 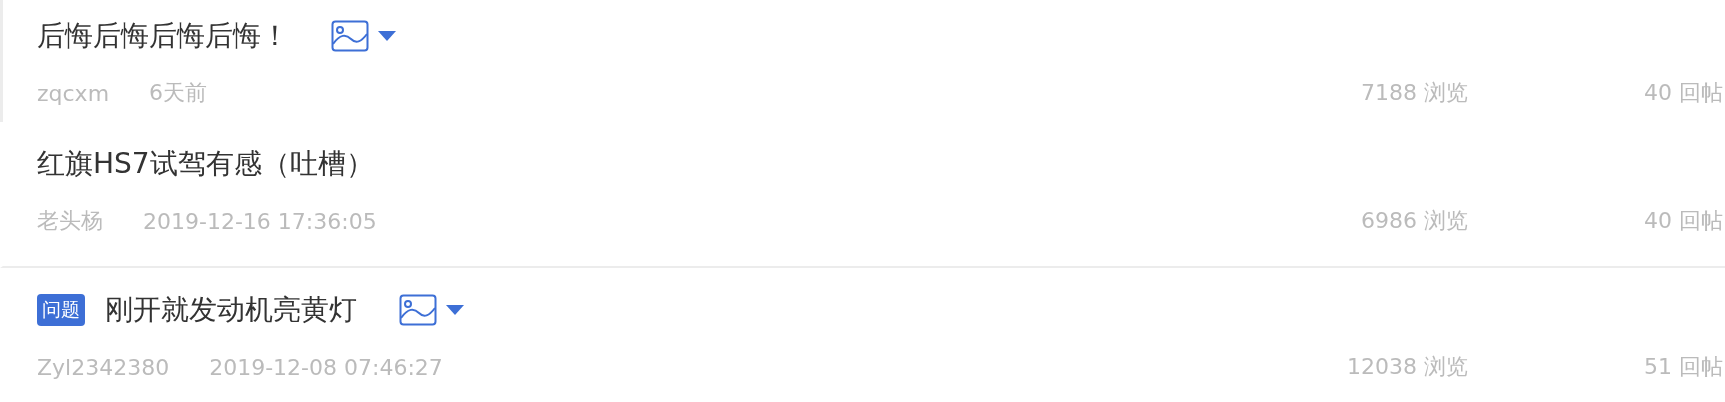 I want to click on view-count: 12038 浏览, so click(x=1407, y=367).